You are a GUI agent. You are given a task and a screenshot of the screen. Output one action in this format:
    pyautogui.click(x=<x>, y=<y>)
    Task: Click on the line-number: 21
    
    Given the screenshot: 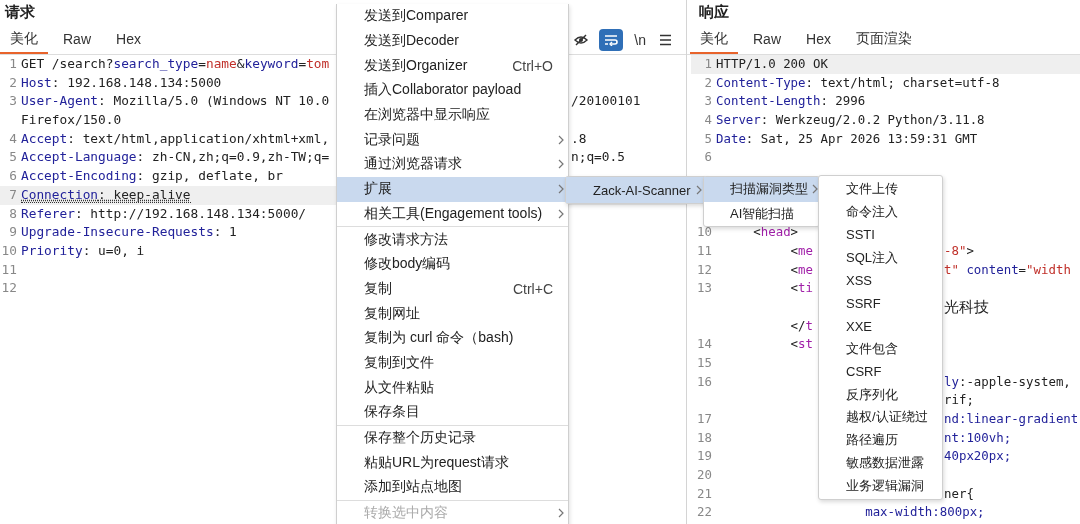 What is the action you would take?
    pyautogui.click(x=704, y=493)
    